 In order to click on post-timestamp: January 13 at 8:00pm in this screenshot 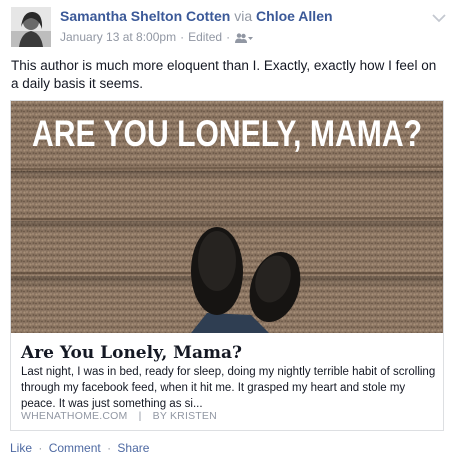, I will do `click(118, 37)`.